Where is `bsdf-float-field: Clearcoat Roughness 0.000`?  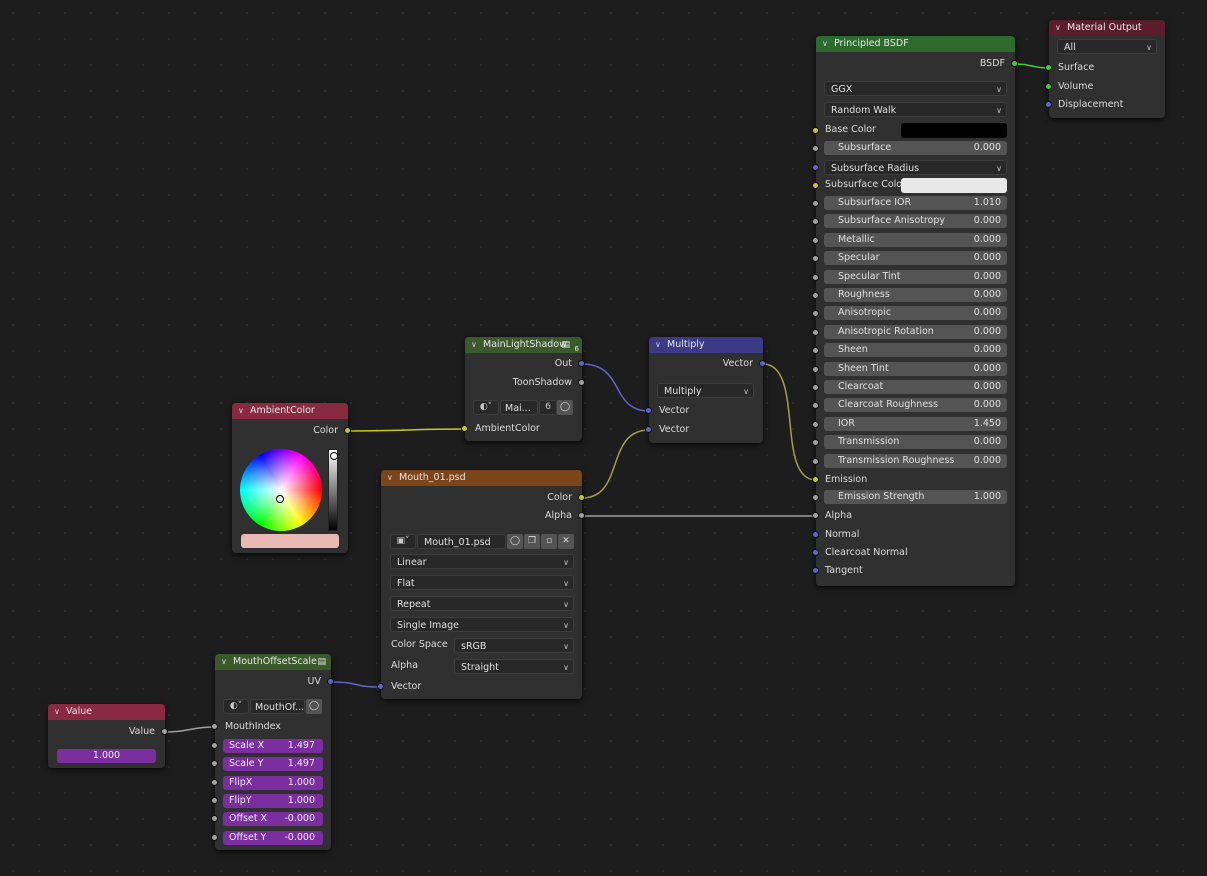
bsdf-float-field: Clearcoat Roughness 0.000 is located at coordinates (915, 405).